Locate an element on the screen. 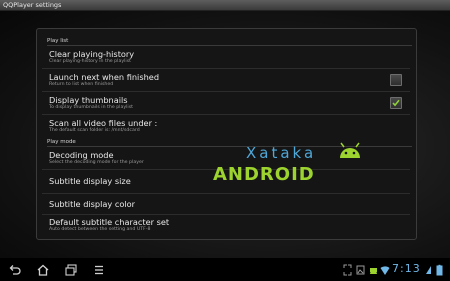 The width and height of the screenshot is (450, 281). setting-subtitle: Clear playing-history in the playlist is located at coordinates (90, 61).